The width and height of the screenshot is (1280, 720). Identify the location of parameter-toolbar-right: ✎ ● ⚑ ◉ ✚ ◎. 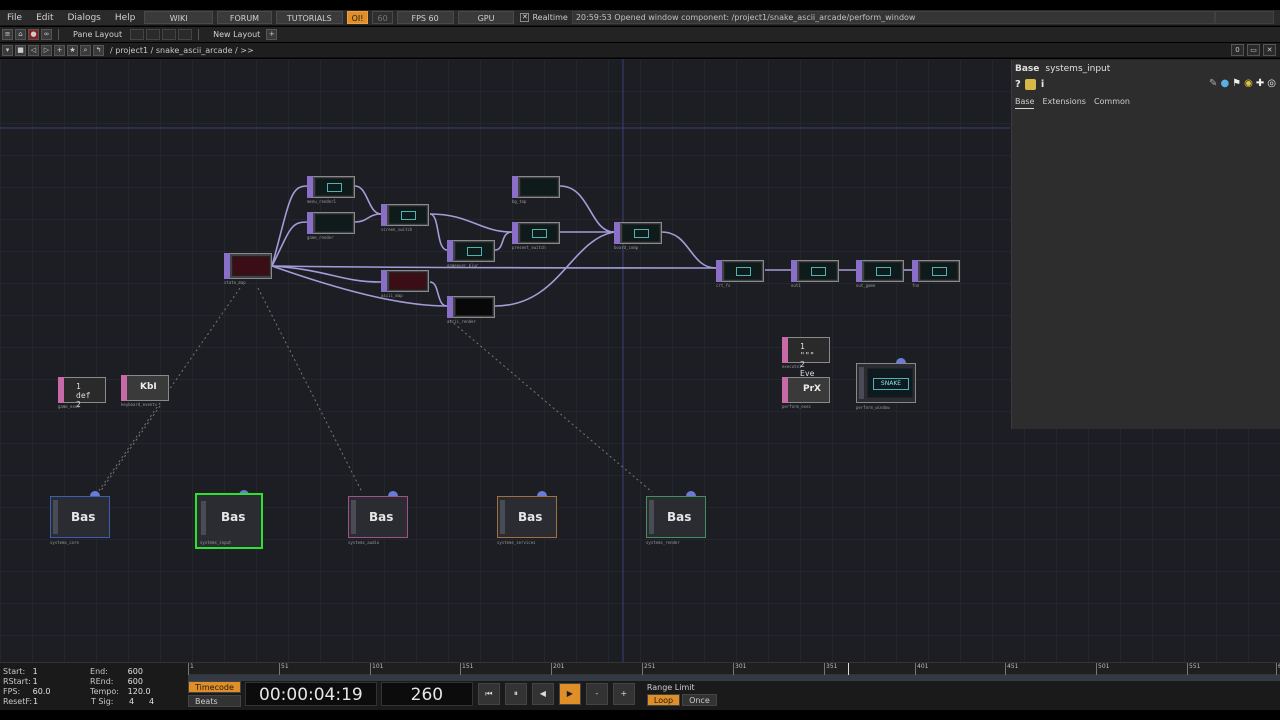
(1242, 83).